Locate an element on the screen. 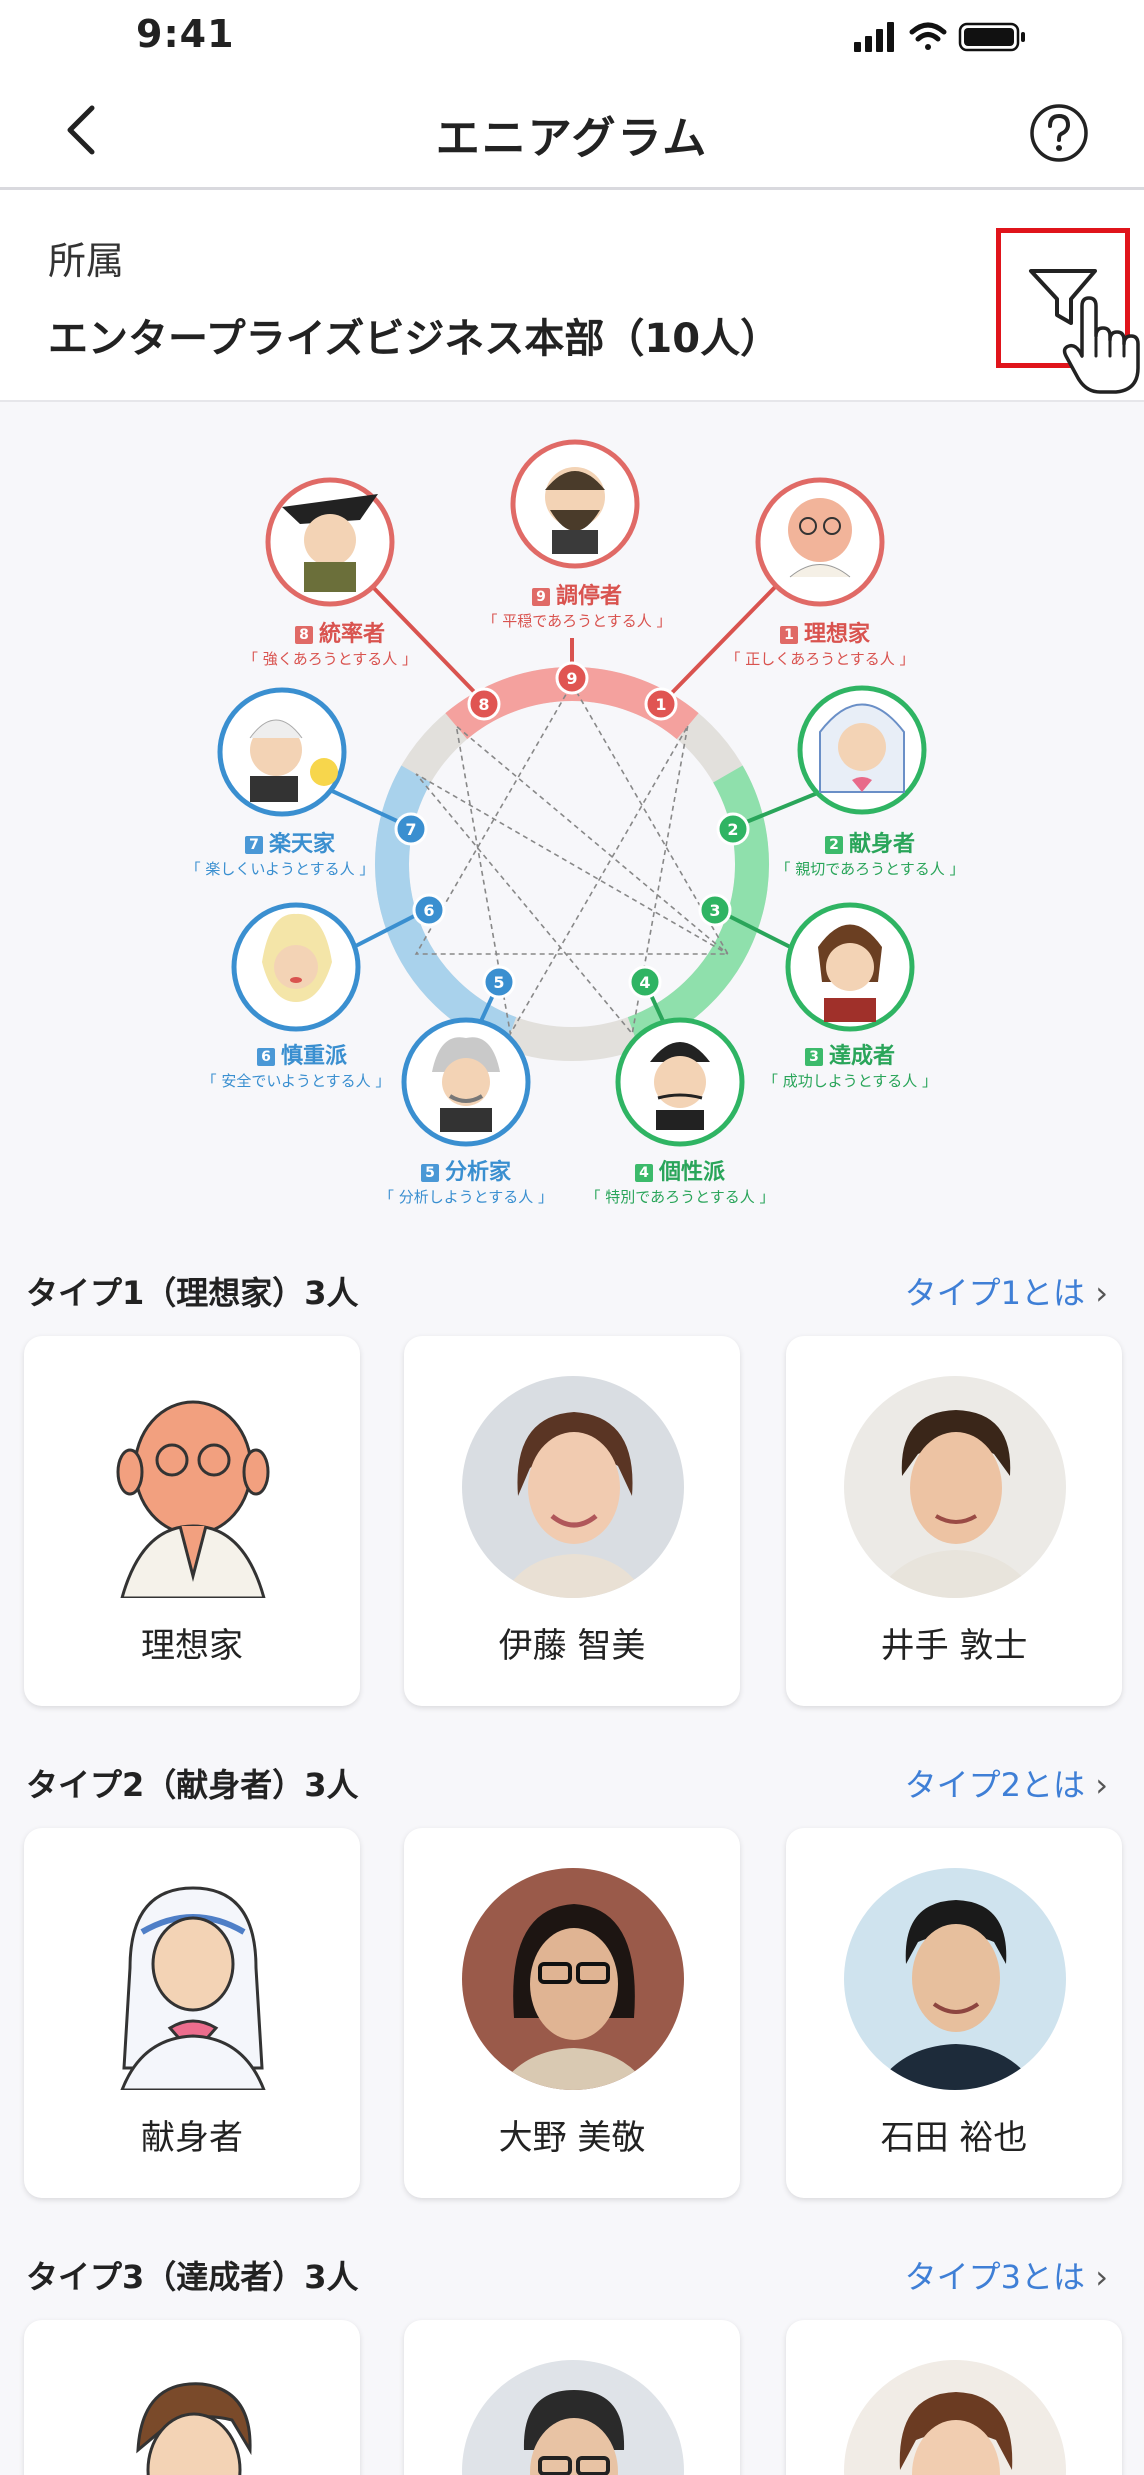 Image resolution: width=1144 pixels, height=2475 pixels. node-7: 7 is located at coordinates (411, 829).